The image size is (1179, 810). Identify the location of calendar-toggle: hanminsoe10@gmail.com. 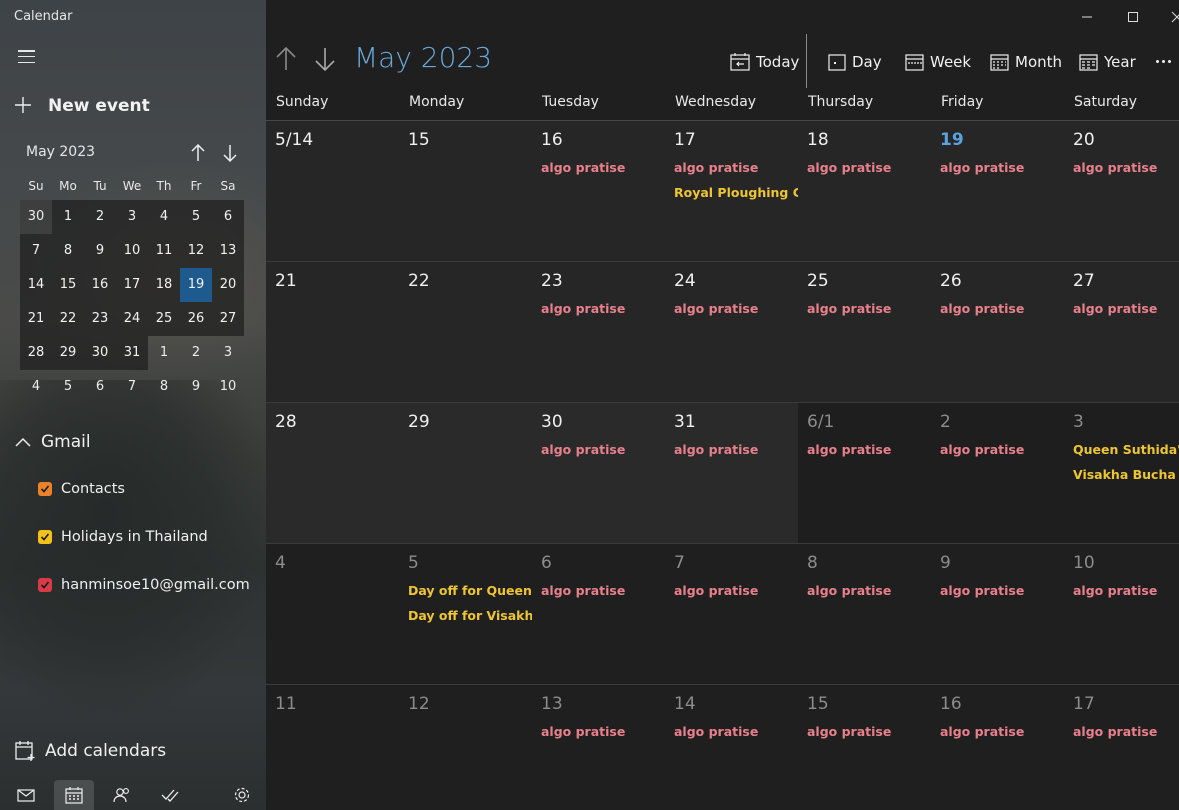
(144, 585).